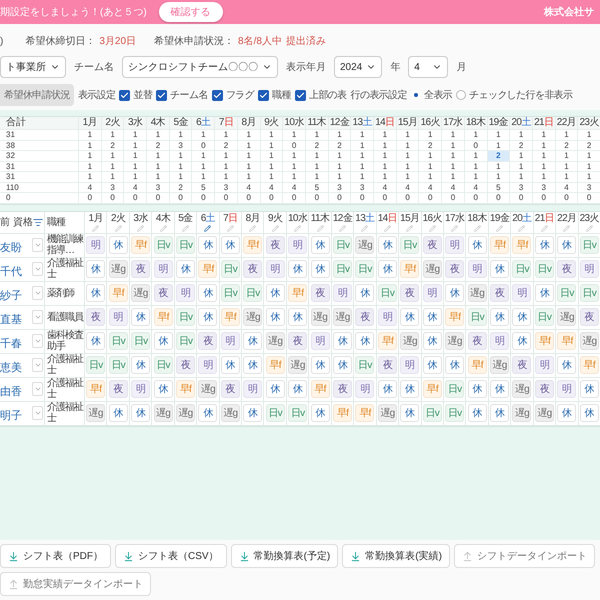 The width and height of the screenshot is (600, 600). Describe the element at coordinates (200, 67) in the screenshot. I see `team-select: シンクロシフトチーム〇〇〇` at that location.